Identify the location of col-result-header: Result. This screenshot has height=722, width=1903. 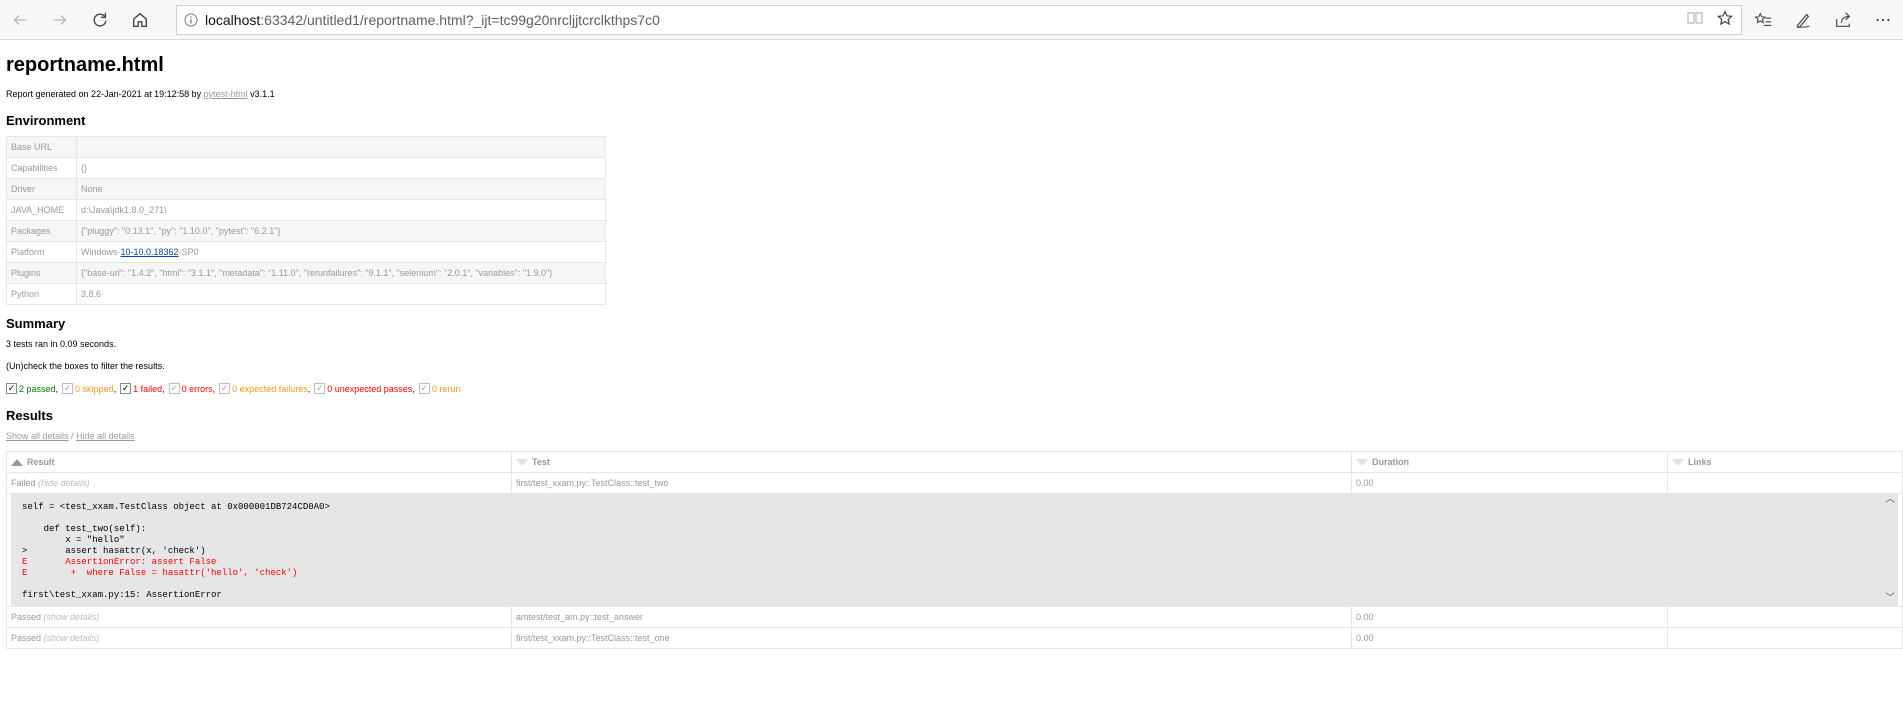
(259, 462).